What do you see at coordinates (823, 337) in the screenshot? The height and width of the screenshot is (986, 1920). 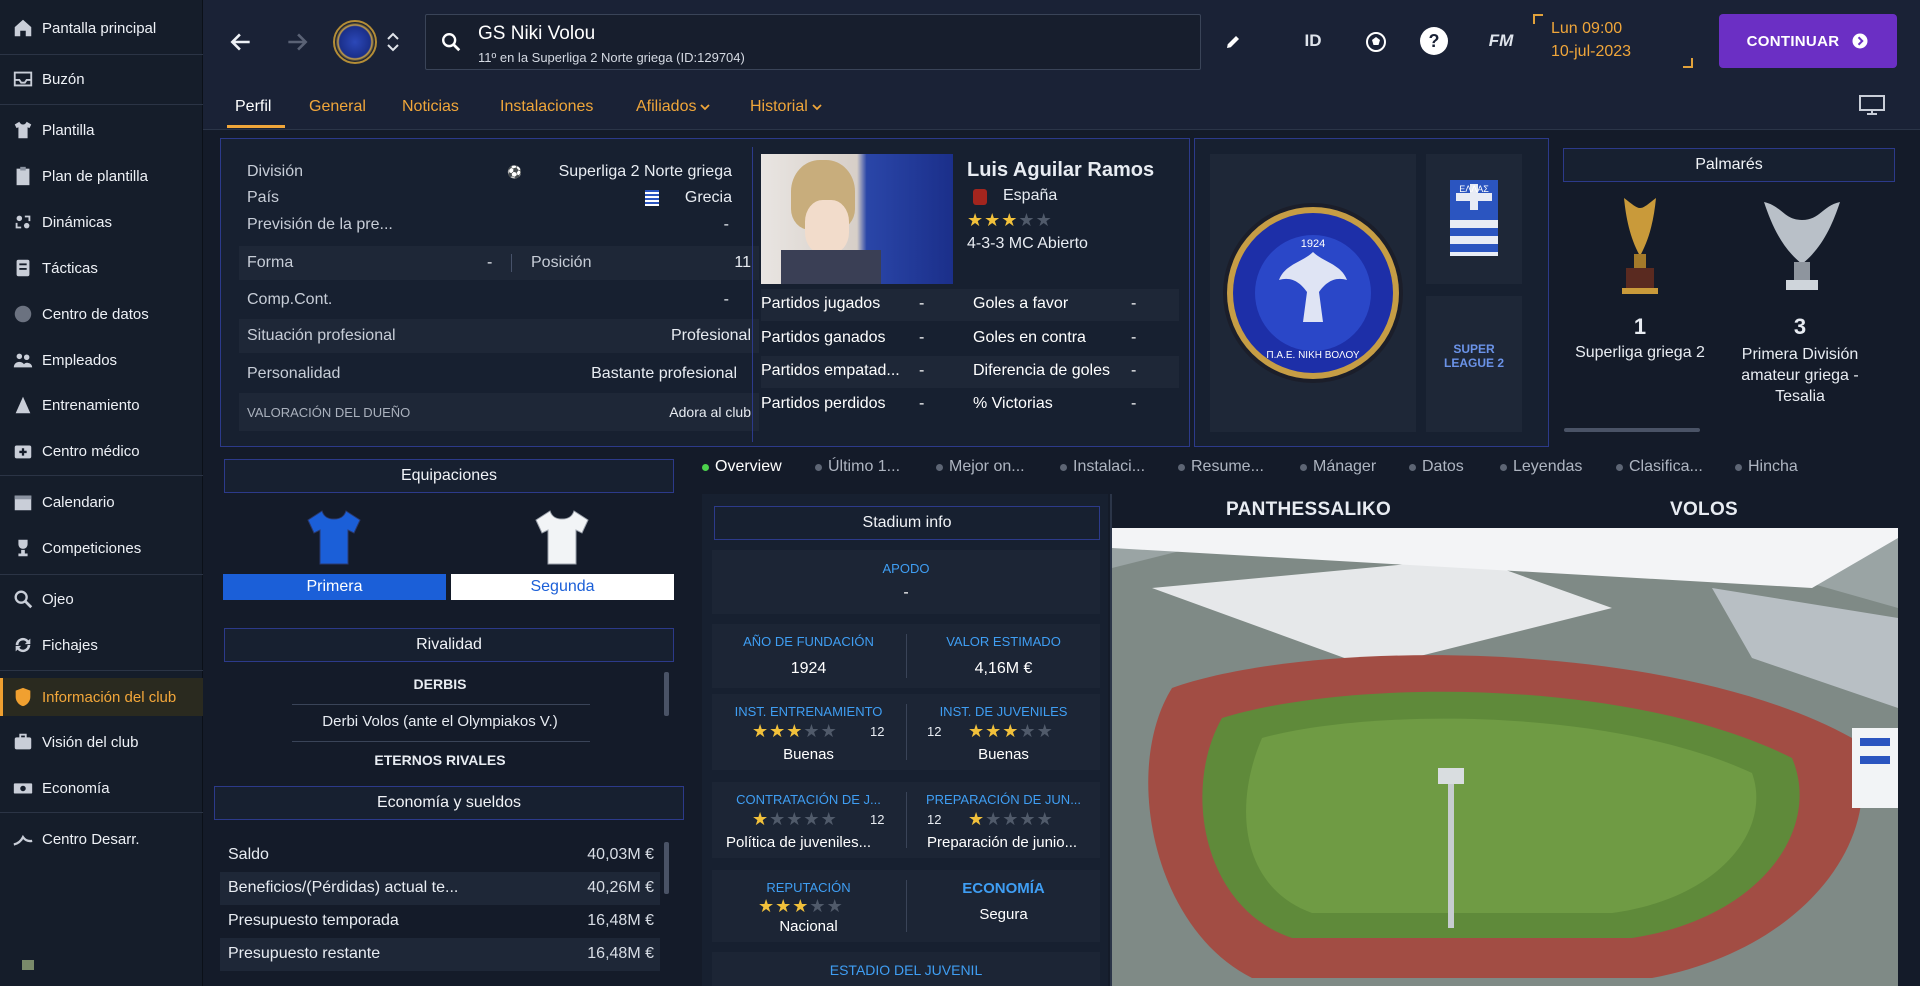 I see `stat-label: Partidos ganados` at bounding box center [823, 337].